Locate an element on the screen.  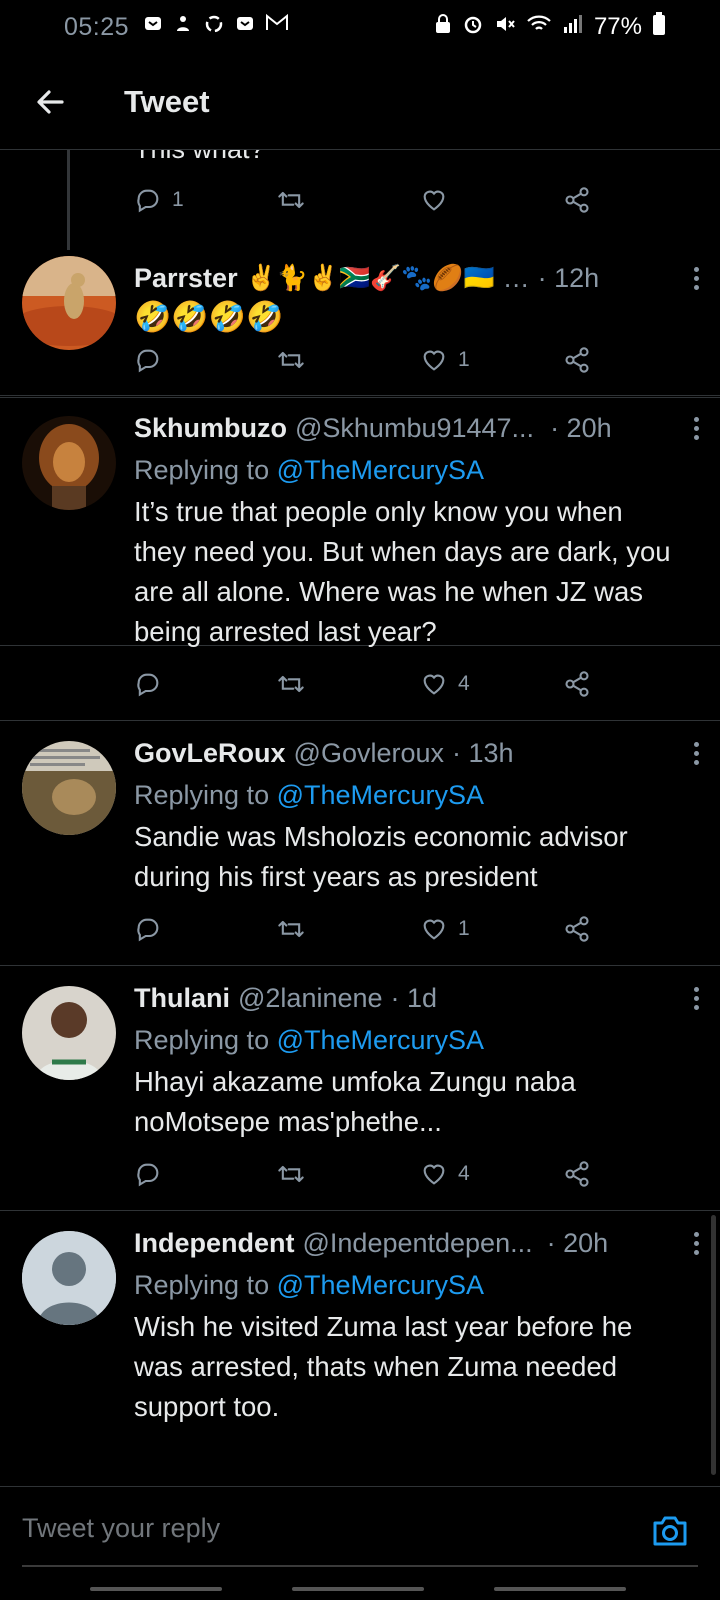
user-handle: @2laninene is located at coordinates (310, 998).